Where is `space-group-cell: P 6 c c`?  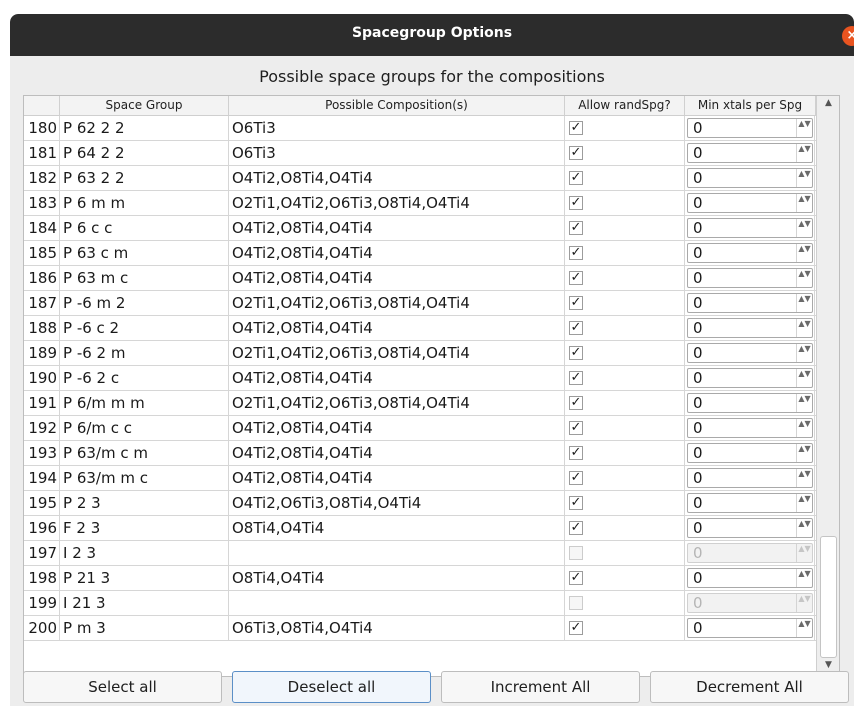 space-group-cell: P 6 c c is located at coordinates (144, 228).